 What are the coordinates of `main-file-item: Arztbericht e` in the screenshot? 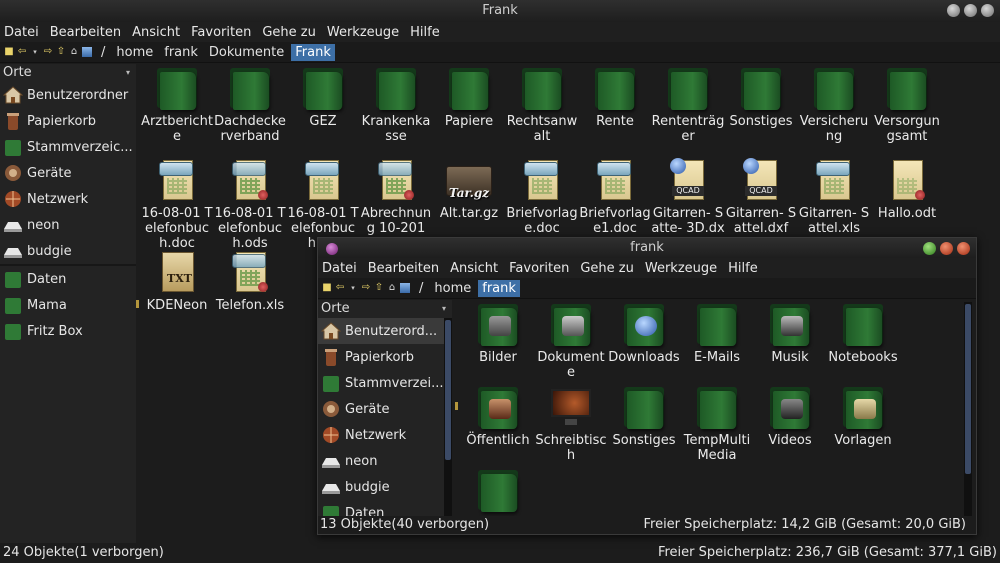 It's located at (177, 105).